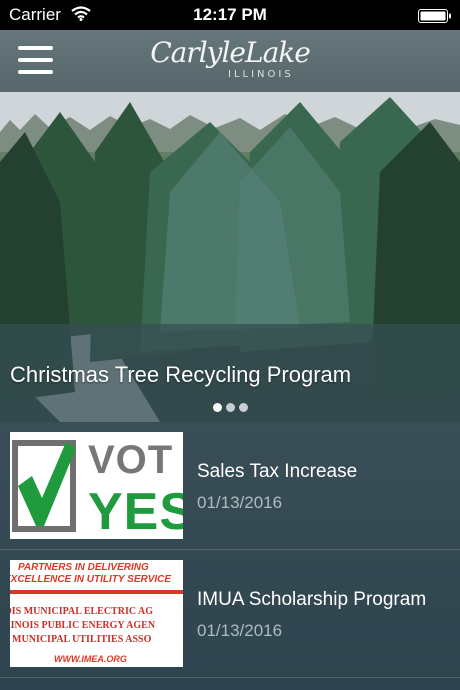 This screenshot has width=460, height=690. What do you see at coordinates (83, 567) in the screenshot?
I see `thumb-tagline-1: PARTNERS IN DELIVERING` at bounding box center [83, 567].